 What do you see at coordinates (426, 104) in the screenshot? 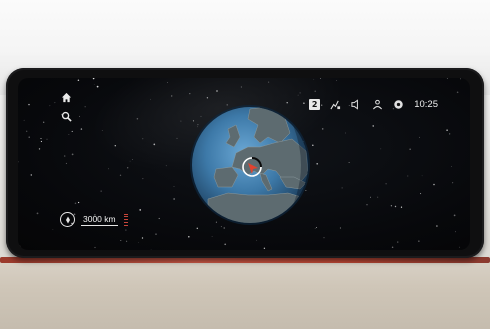
I see `clock-time: 10:25` at bounding box center [426, 104].